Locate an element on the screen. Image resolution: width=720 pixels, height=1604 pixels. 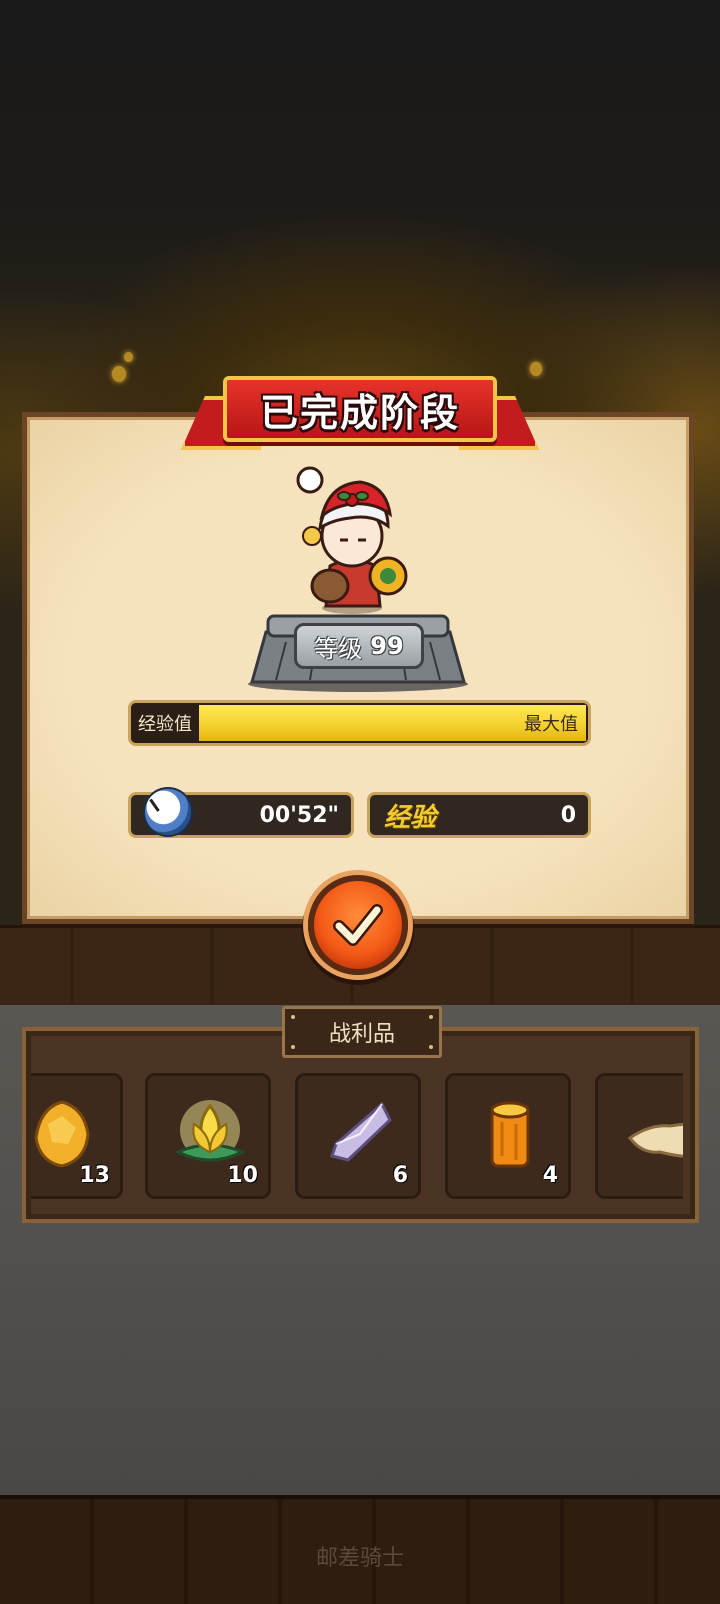
stopwatch-icon is located at coordinates (168, 812).